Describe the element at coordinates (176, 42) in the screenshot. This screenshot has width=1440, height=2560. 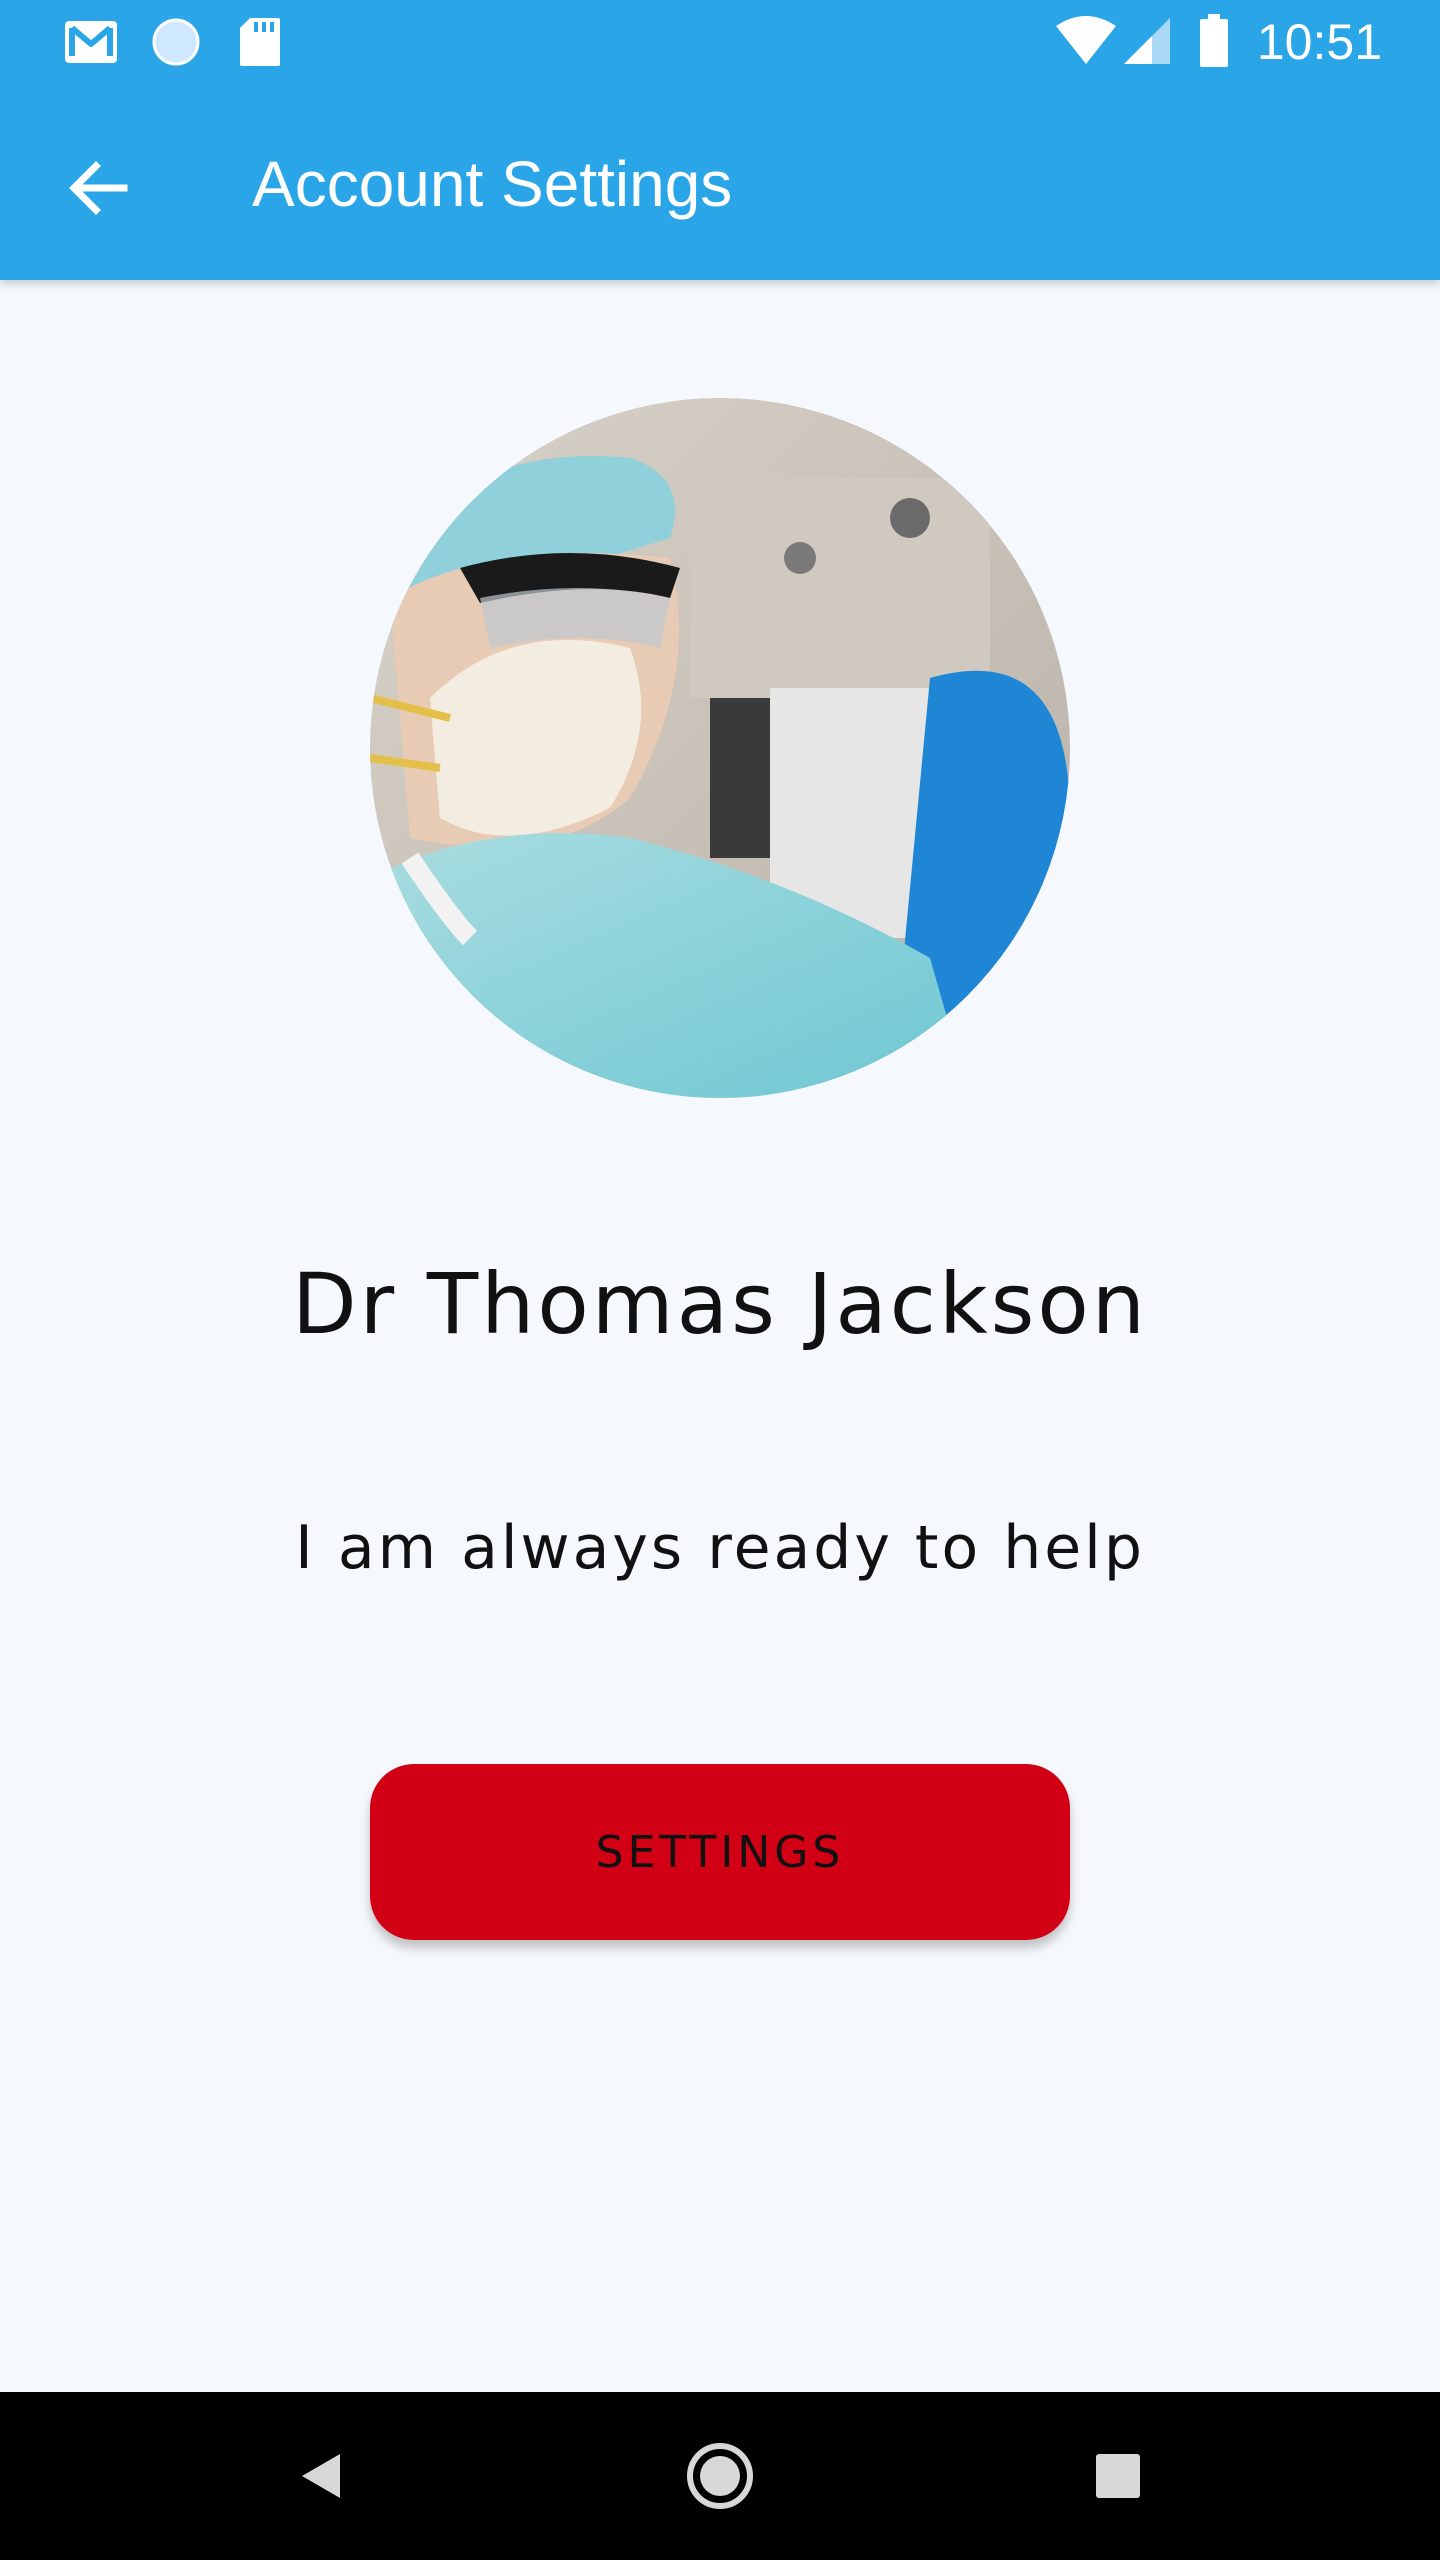
I see `circle-notification-icon` at that location.